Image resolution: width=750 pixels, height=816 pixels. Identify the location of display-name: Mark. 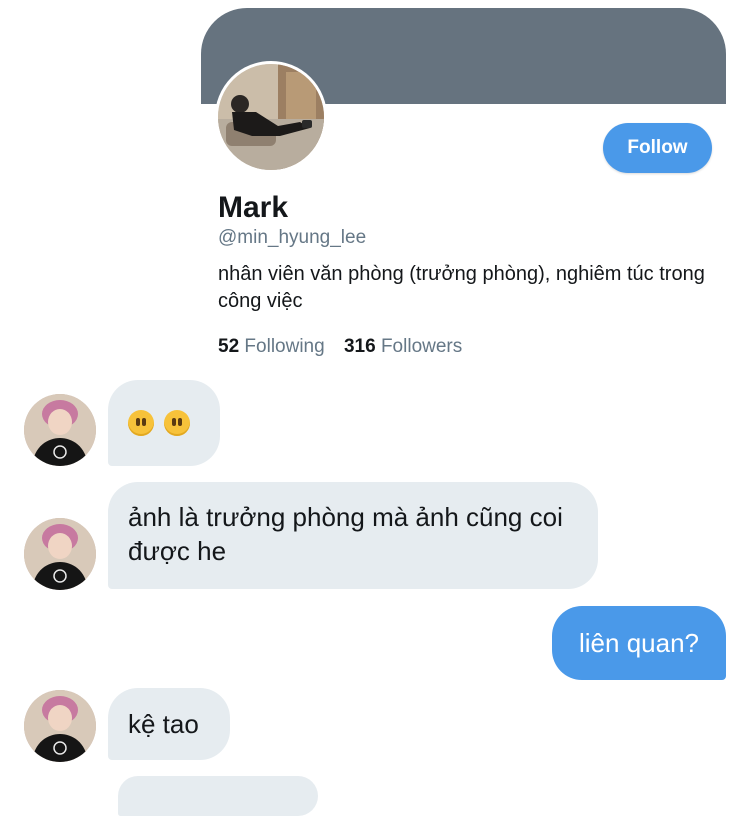
(253, 207).